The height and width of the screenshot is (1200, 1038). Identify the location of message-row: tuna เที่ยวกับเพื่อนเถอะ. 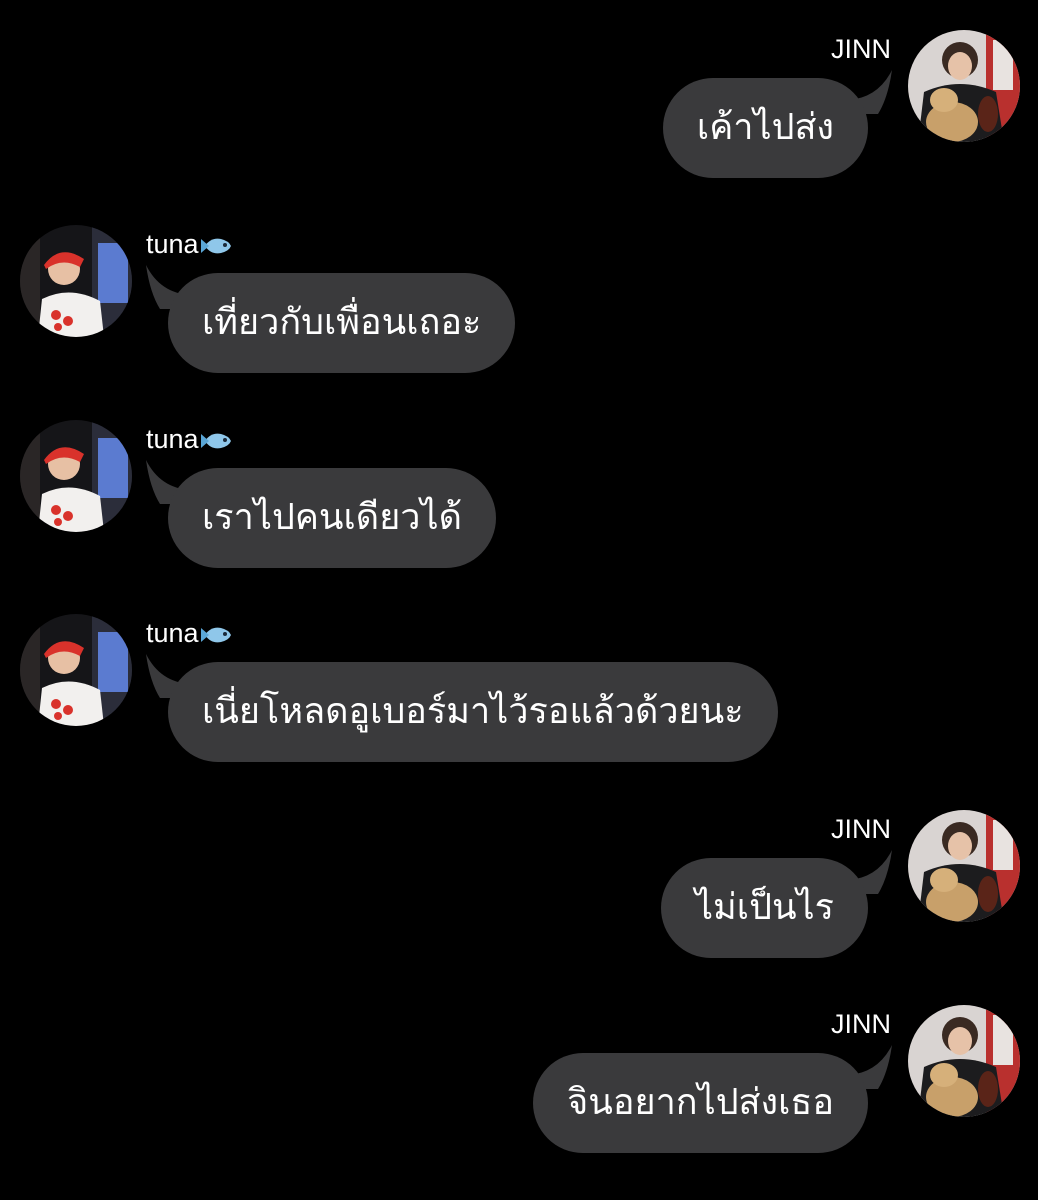
(519, 305).